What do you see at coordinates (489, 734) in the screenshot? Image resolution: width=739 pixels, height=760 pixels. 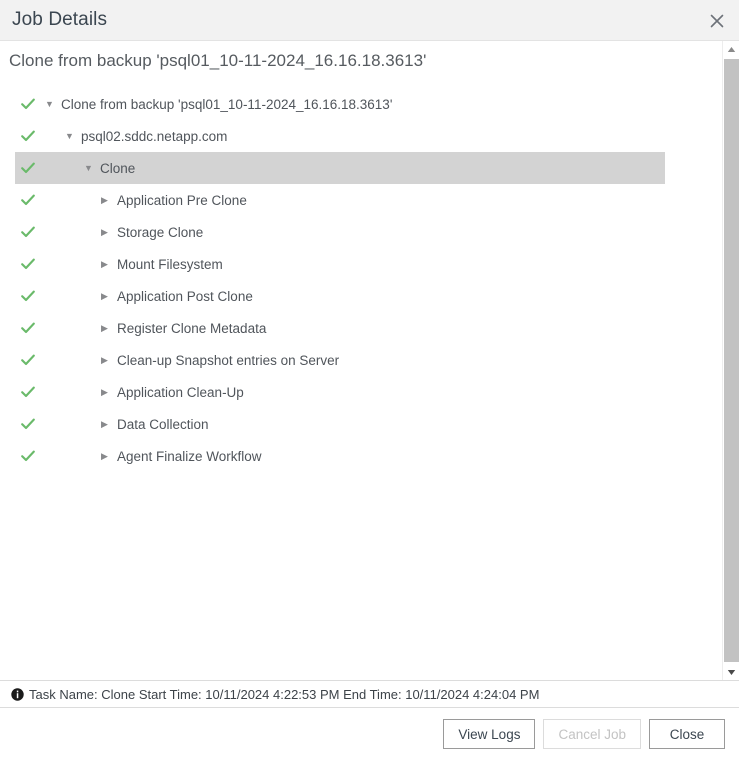 I see `view-logs-button: View Logs` at bounding box center [489, 734].